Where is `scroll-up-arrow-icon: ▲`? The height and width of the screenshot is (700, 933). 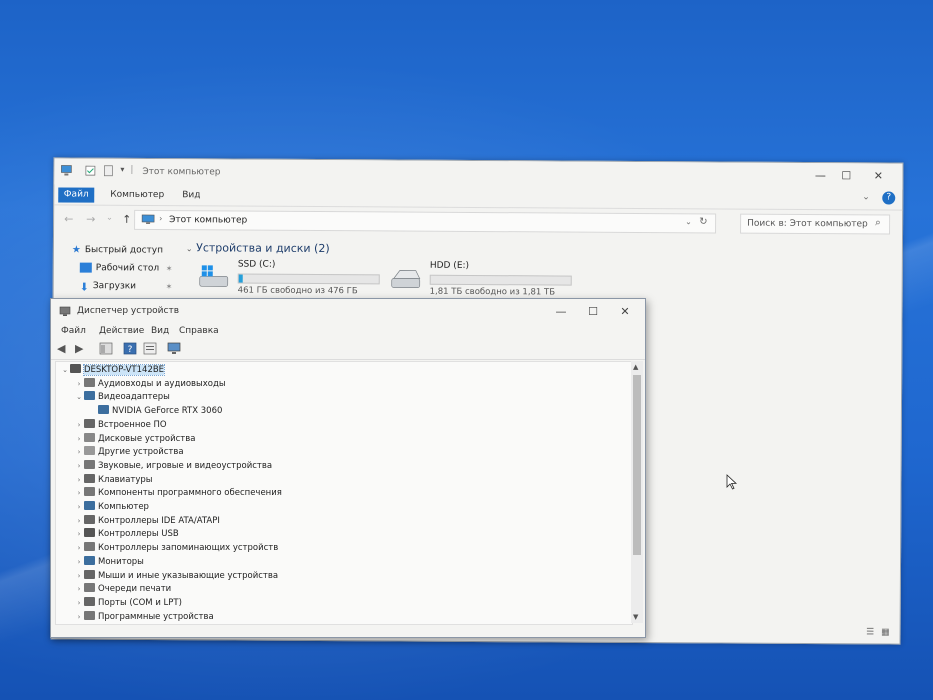
scroll-up-arrow-icon: ▲ is located at coordinates (635, 367).